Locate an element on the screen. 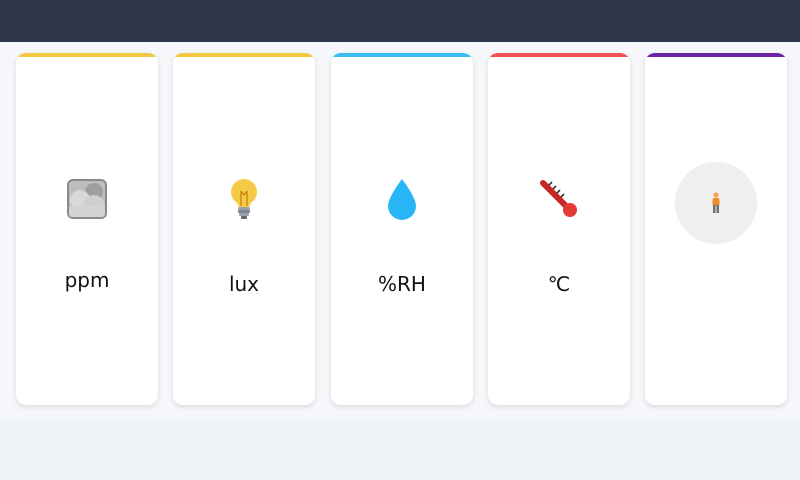 This screenshot has height=480, width=800. sensor-card-ppm: ppm is located at coordinates (87, 229).